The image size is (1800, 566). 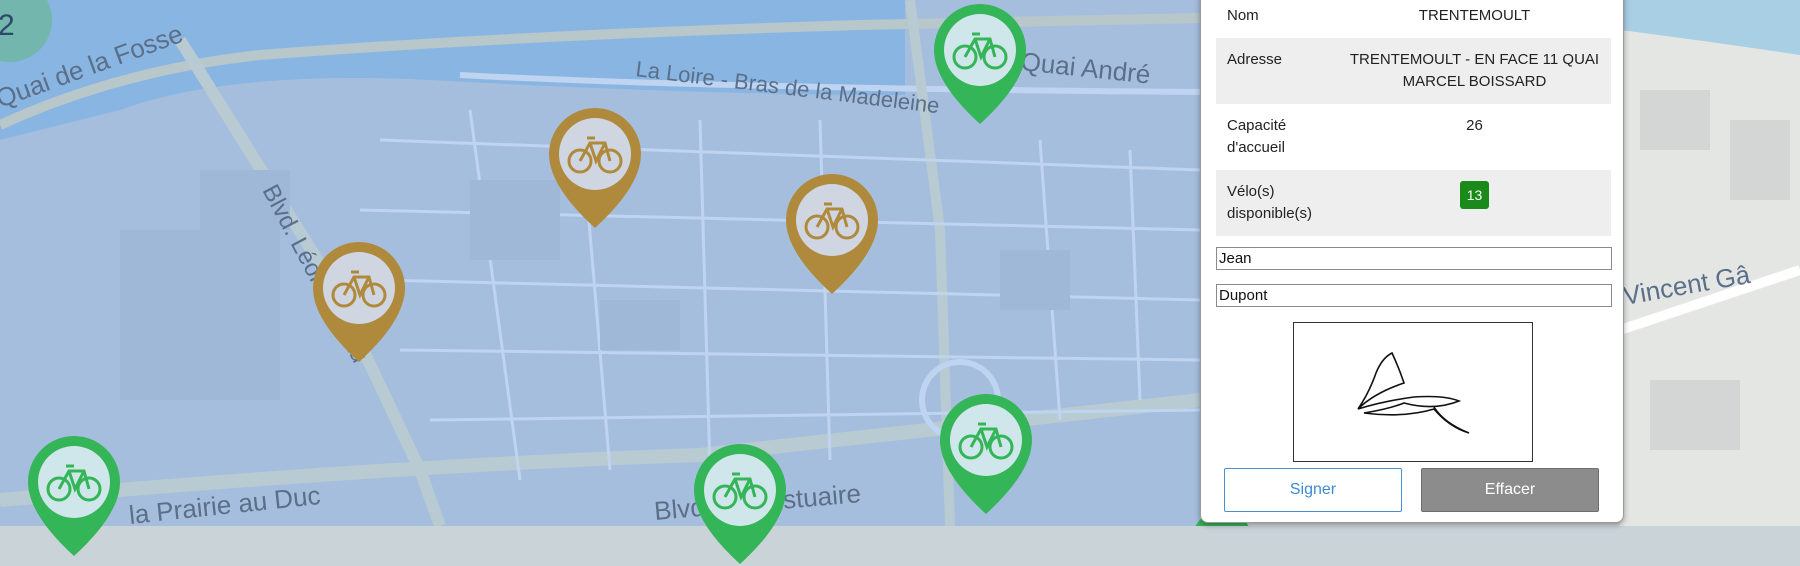 I want to click on table-row: Vélo(s) disponible(s) 13, so click(x=1413, y=203).